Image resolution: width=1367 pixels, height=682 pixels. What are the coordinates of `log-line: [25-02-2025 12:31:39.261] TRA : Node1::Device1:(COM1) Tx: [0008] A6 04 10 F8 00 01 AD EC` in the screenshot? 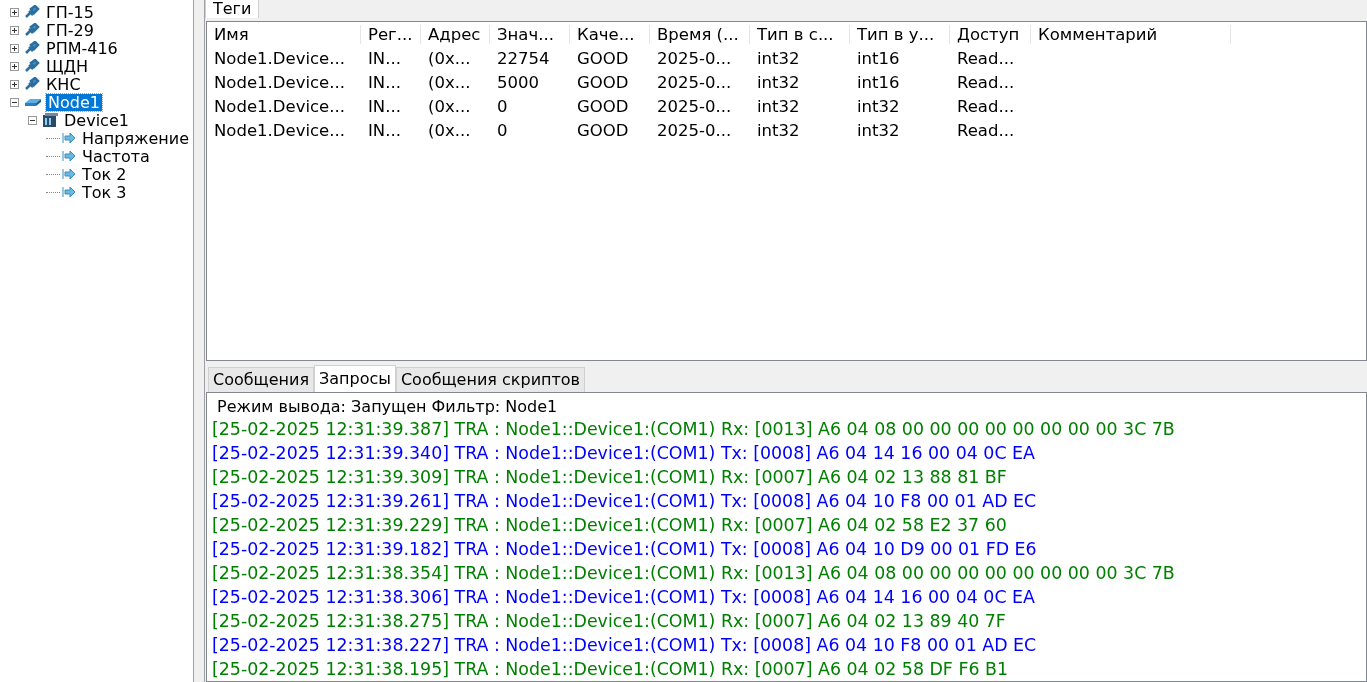 It's located at (625, 501).